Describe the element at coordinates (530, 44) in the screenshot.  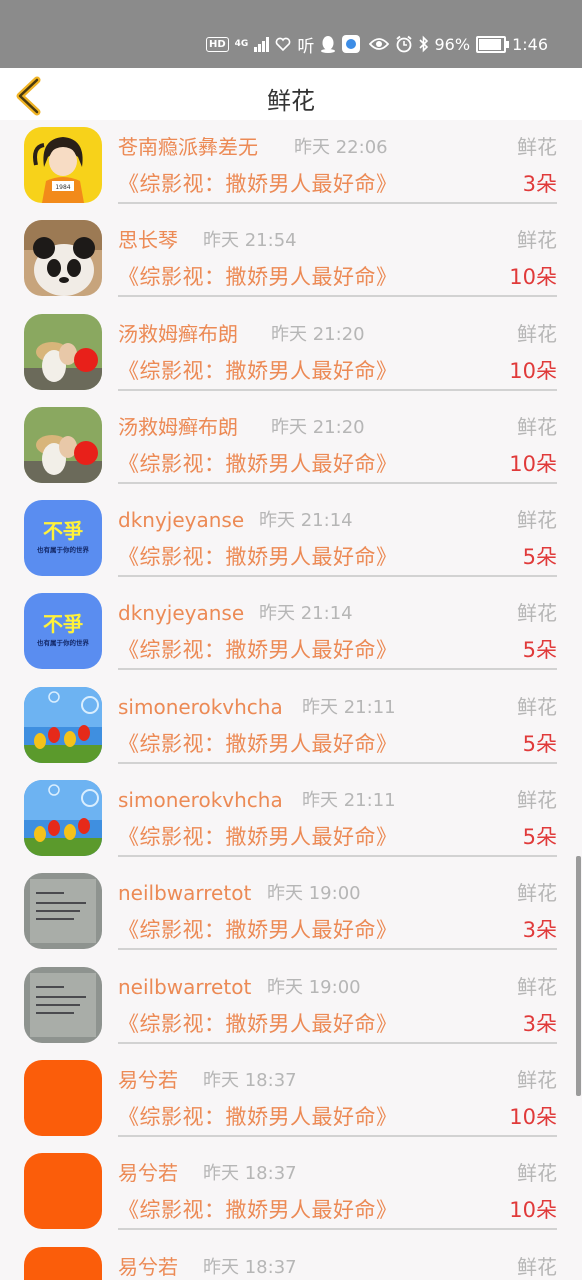
I see `clock: 1:46` at that location.